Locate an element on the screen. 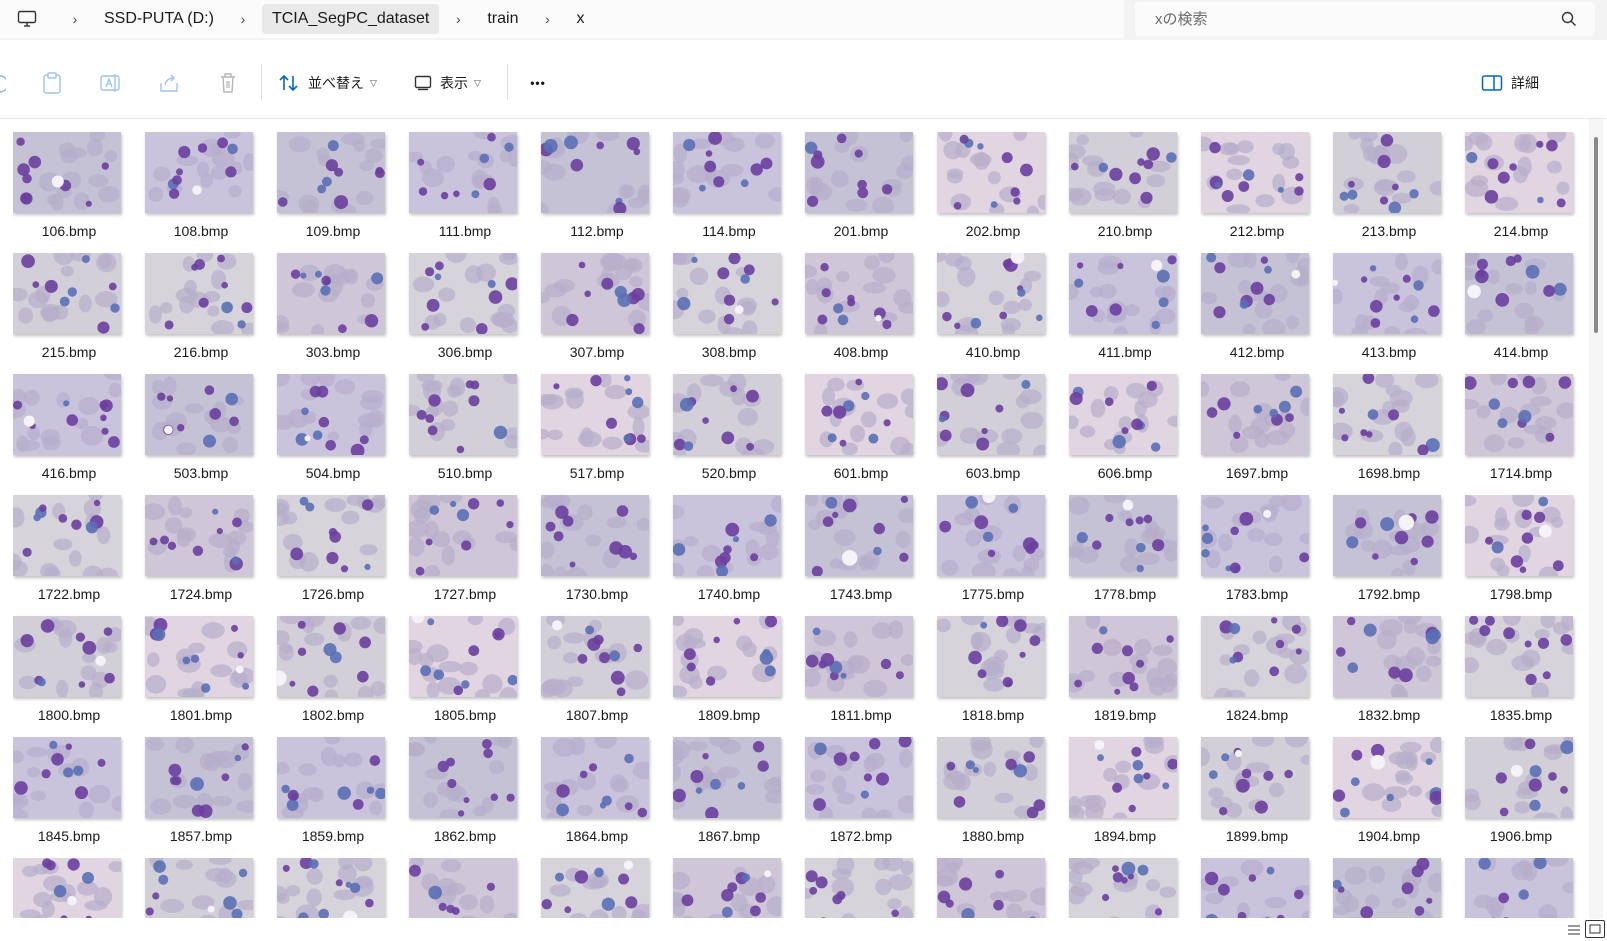  file-item: 1811.bmp is located at coordinates (871, 676).